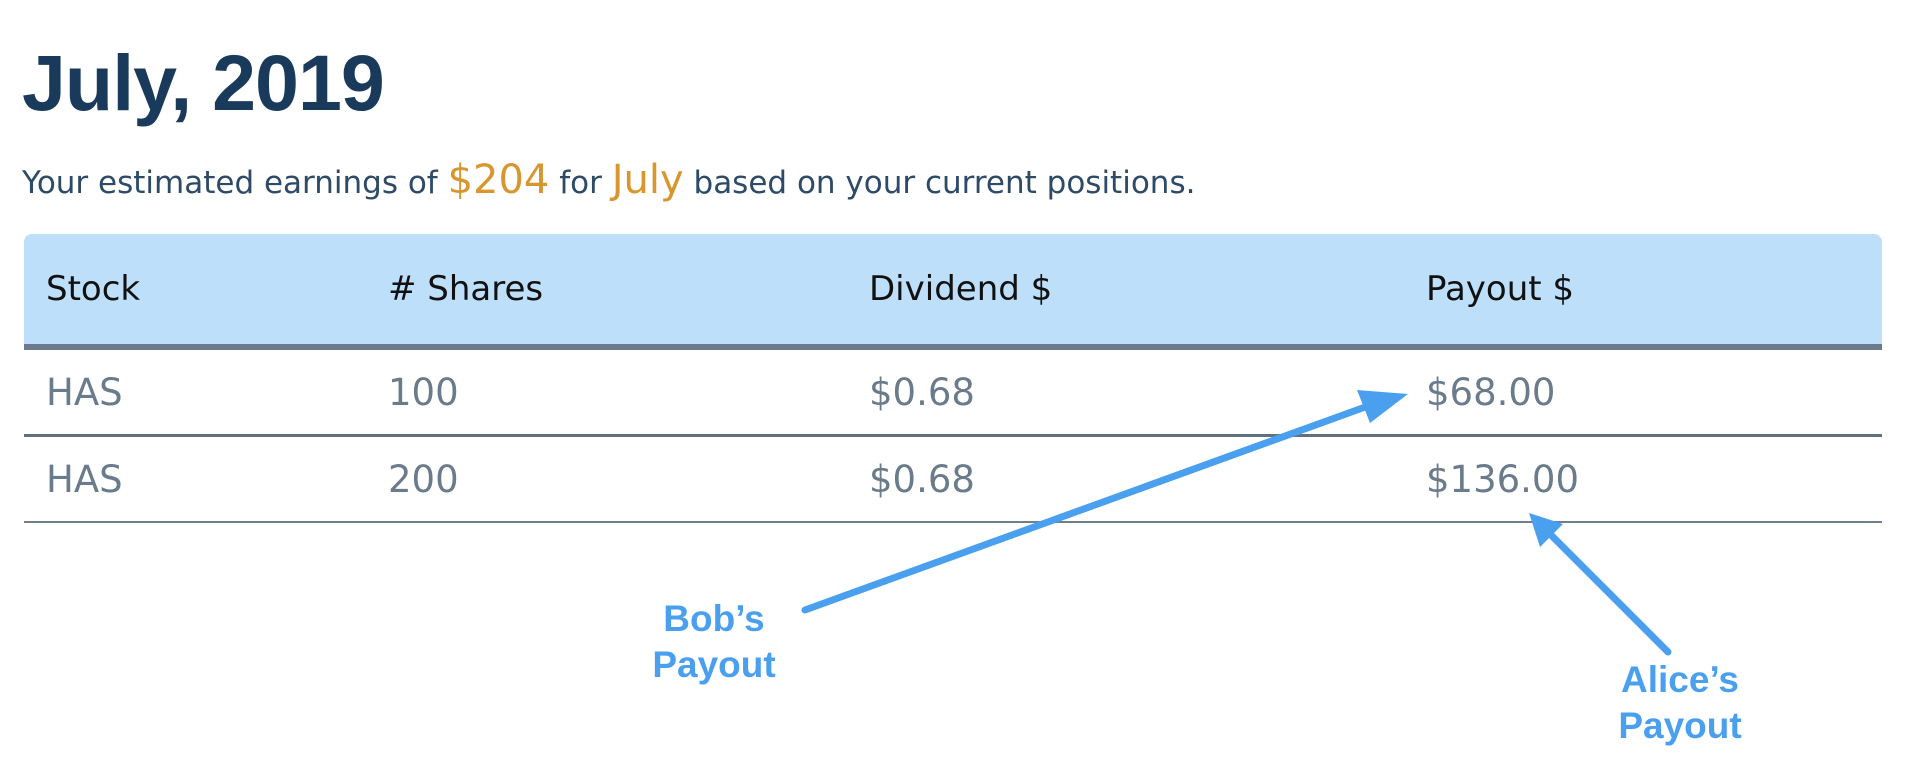 Image resolution: width=1906 pixels, height=776 pixels. Describe the element at coordinates (647, 180) in the screenshot. I see `earnings-month: July` at that location.